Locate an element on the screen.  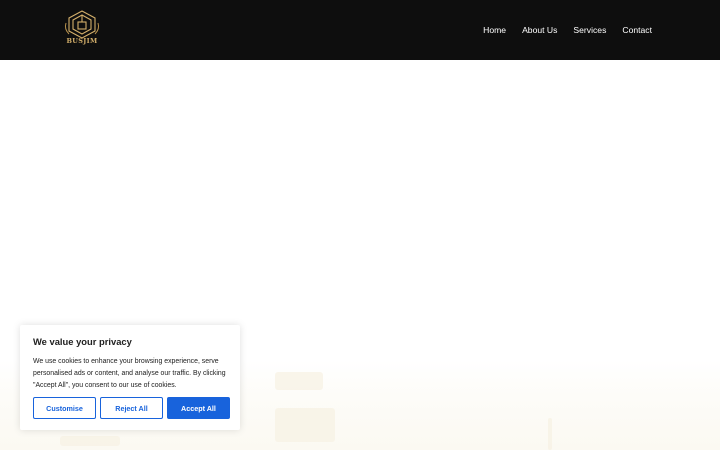
accept-all-button: Accept All is located at coordinates (198, 408).